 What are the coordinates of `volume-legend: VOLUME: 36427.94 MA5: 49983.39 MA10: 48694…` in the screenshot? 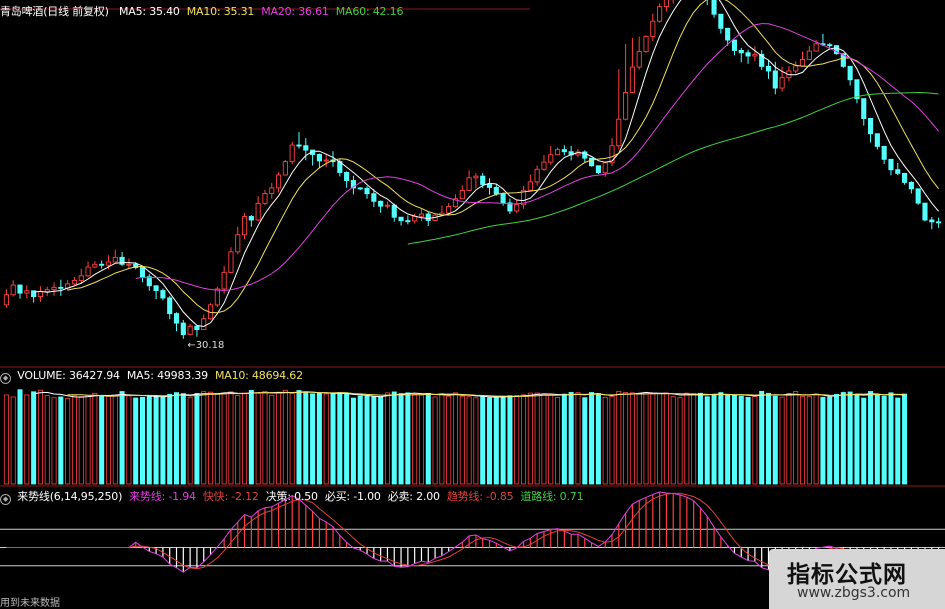 It's located at (163, 375).